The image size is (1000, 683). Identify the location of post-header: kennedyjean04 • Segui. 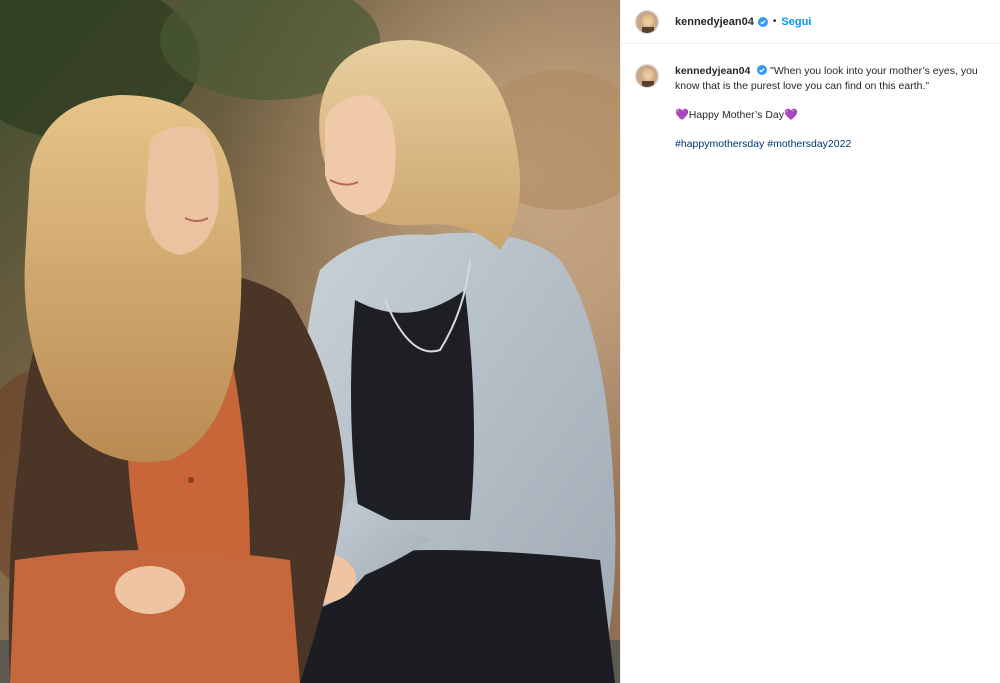
(810, 22).